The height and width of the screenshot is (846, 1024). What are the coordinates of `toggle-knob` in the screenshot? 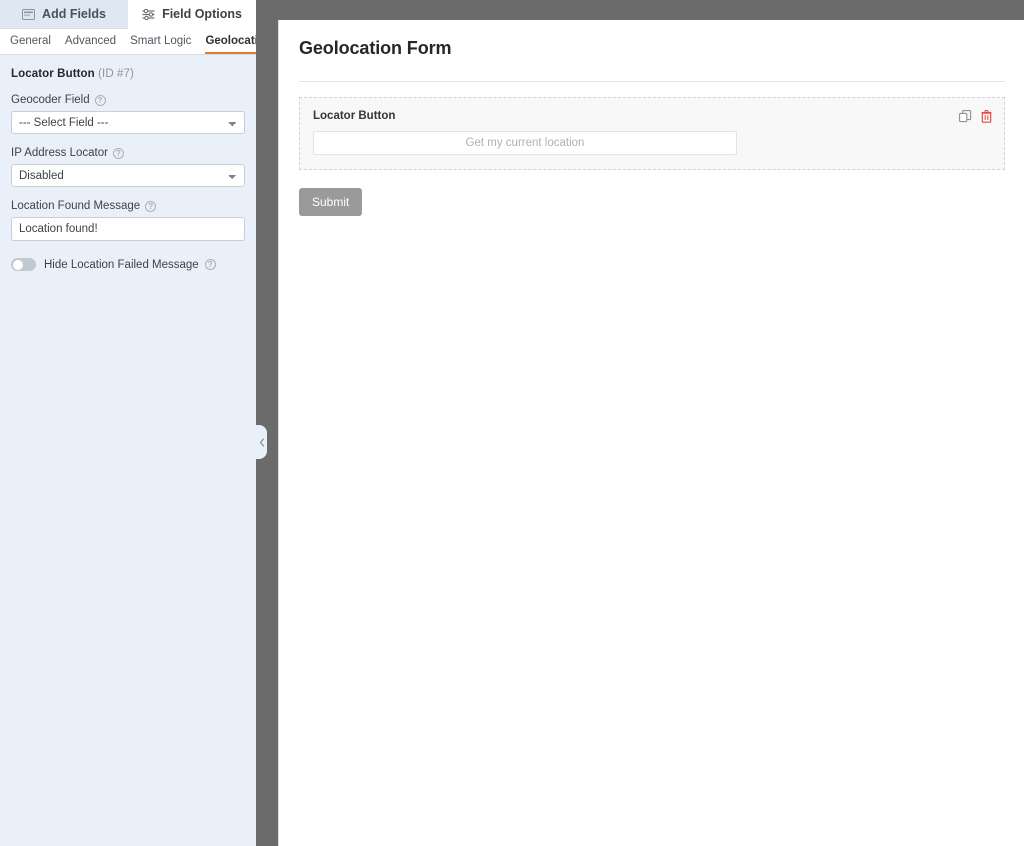 It's located at (17, 264).